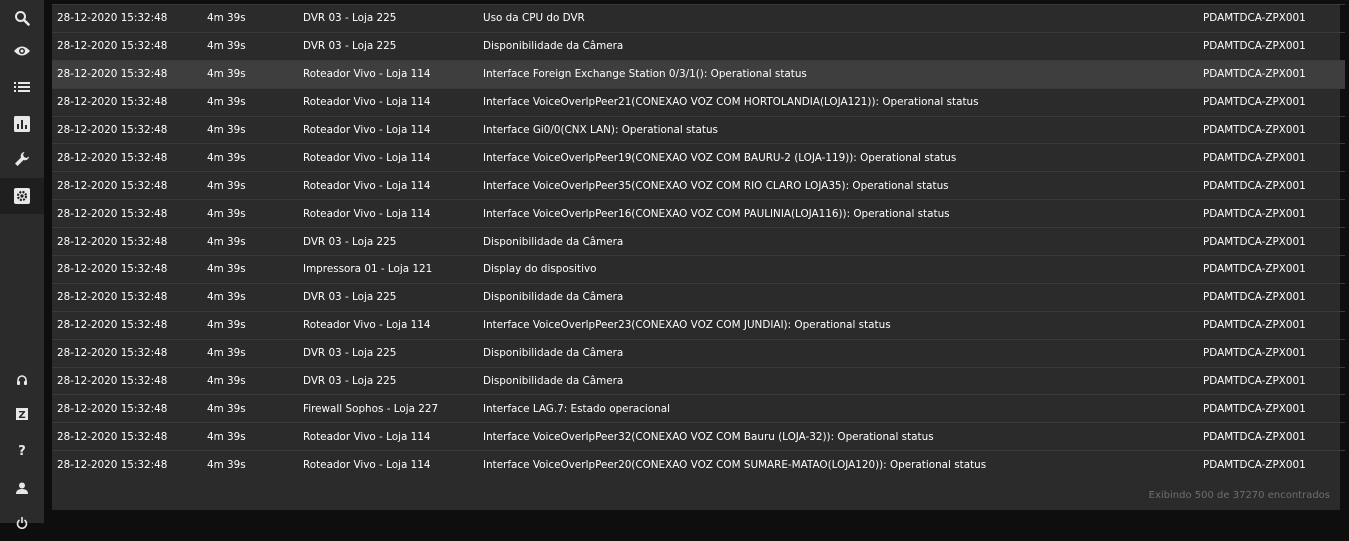 Image resolution: width=1349 pixels, height=541 pixels. Describe the element at coordinates (22, 523) in the screenshot. I see `sidebar-sign-out` at that location.